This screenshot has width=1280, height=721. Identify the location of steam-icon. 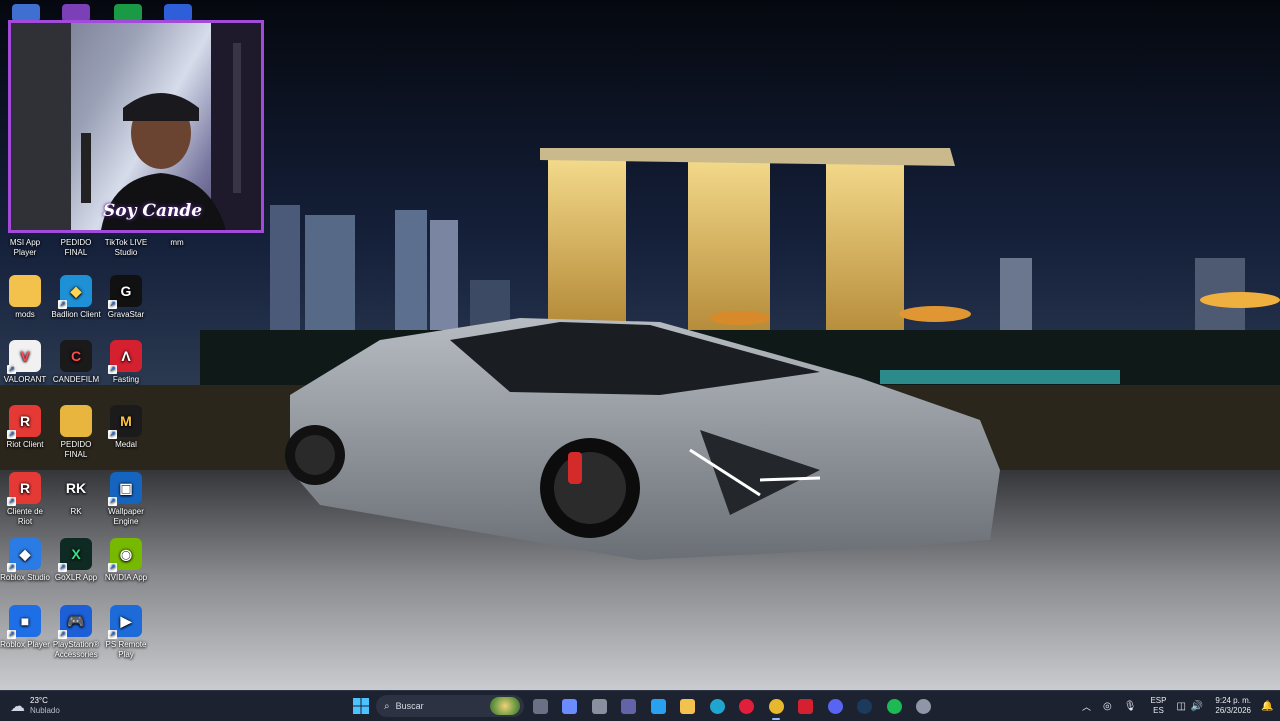
(864, 706).